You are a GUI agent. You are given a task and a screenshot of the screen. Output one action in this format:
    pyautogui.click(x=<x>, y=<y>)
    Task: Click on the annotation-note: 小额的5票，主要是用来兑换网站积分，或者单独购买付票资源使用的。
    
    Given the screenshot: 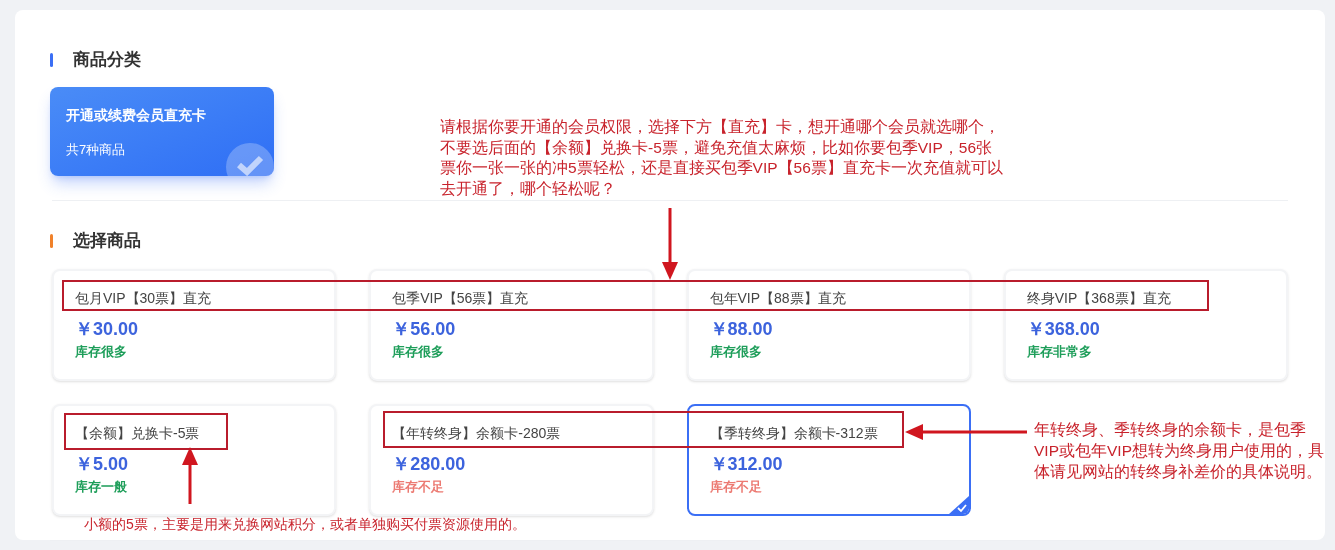 What is the action you would take?
    pyautogui.click(x=305, y=524)
    